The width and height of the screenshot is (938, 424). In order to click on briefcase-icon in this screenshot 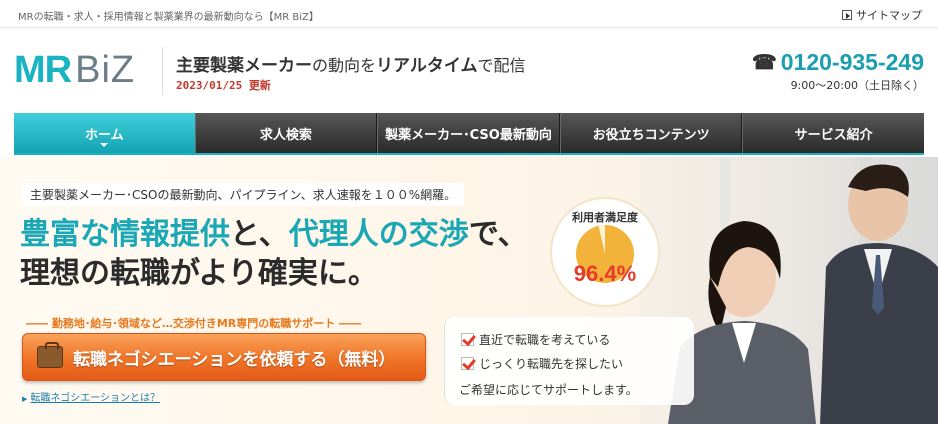, I will do `click(50, 355)`.